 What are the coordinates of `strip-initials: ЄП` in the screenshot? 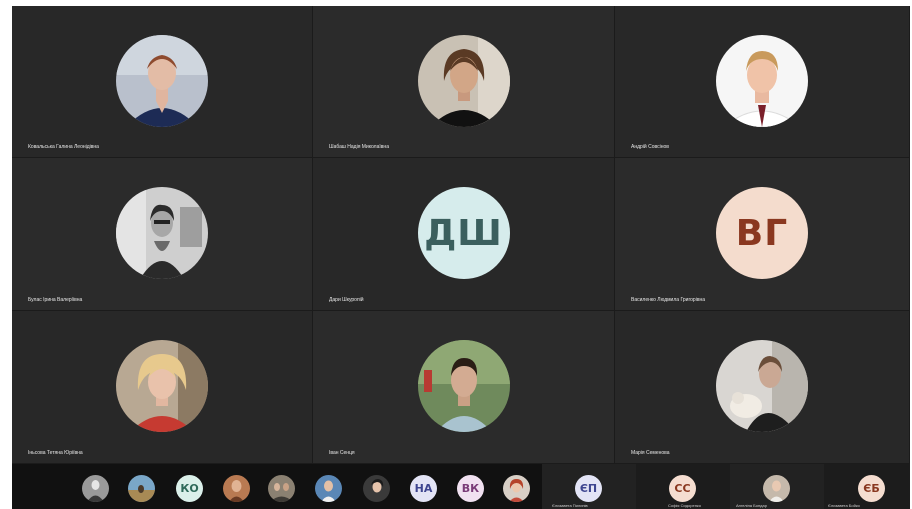 It's located at (588, 488).